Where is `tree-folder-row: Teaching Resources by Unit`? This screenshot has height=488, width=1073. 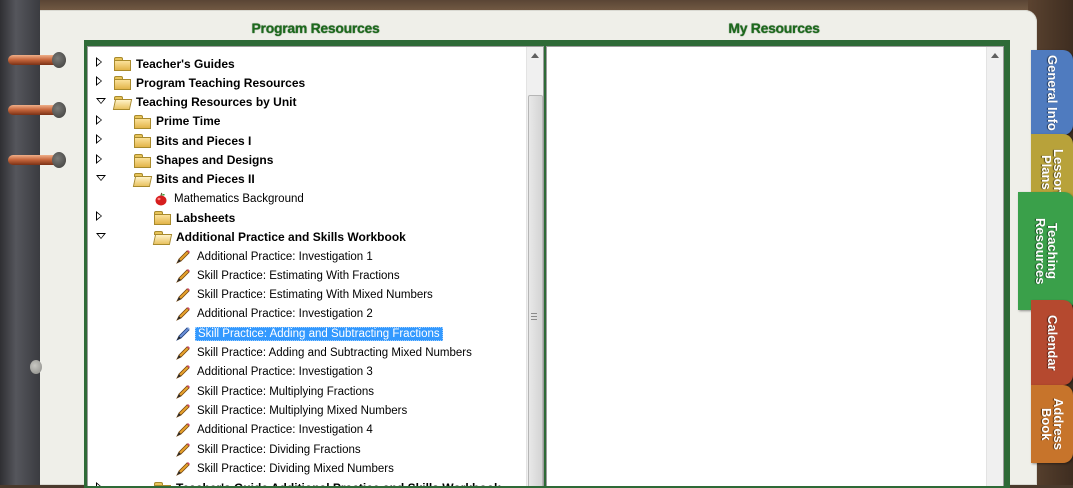
tree-folder-row: Teaching Resources by Unit is located at coordinates (205, 102).